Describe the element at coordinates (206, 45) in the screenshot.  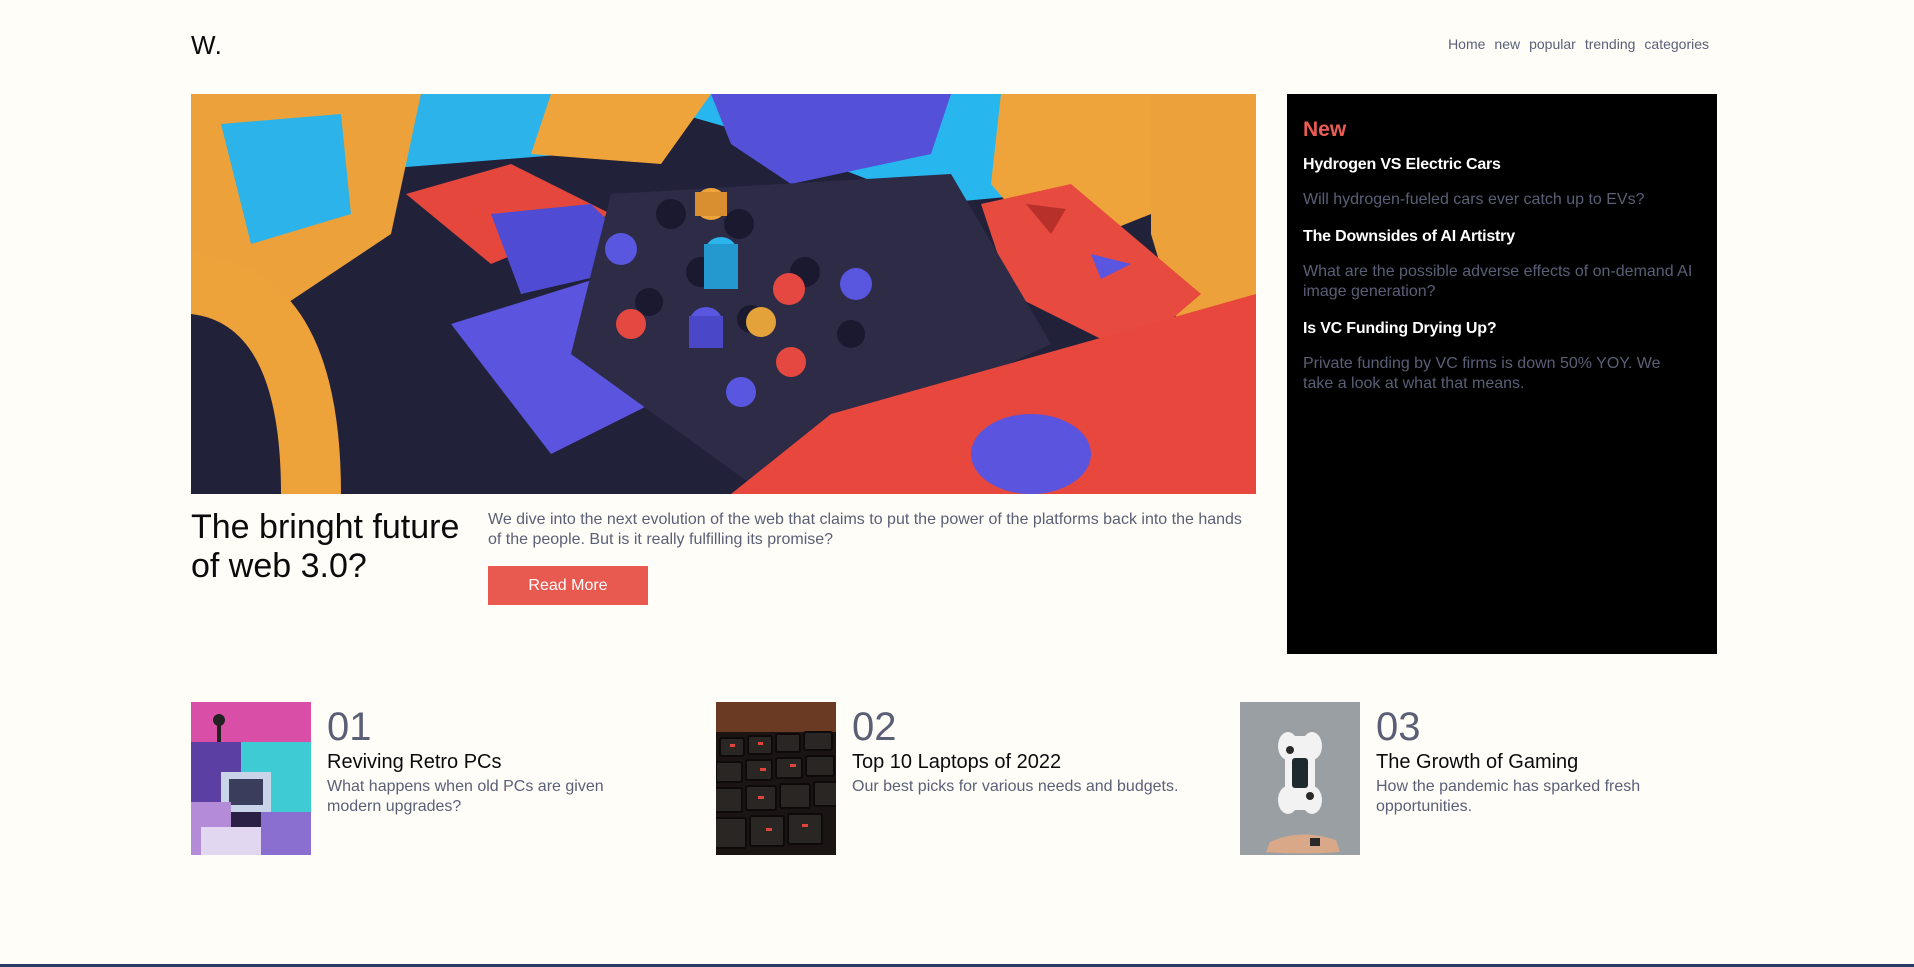
I see `site-logo: W.` at that location.